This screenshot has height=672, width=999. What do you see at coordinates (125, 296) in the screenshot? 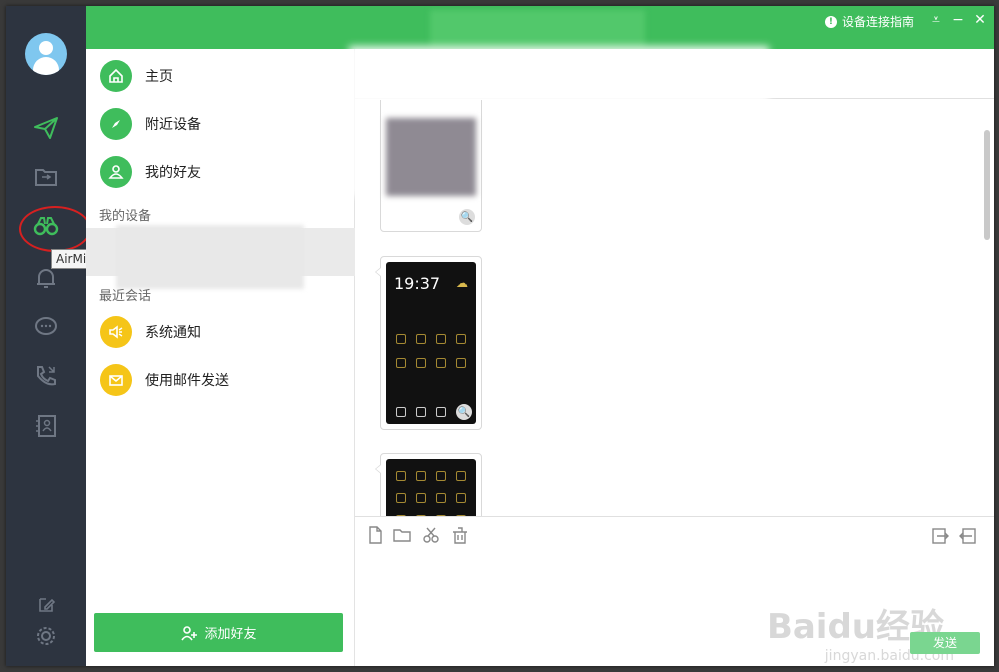
I see `recent-title: 最近会话` at bounding box center [125, 296].